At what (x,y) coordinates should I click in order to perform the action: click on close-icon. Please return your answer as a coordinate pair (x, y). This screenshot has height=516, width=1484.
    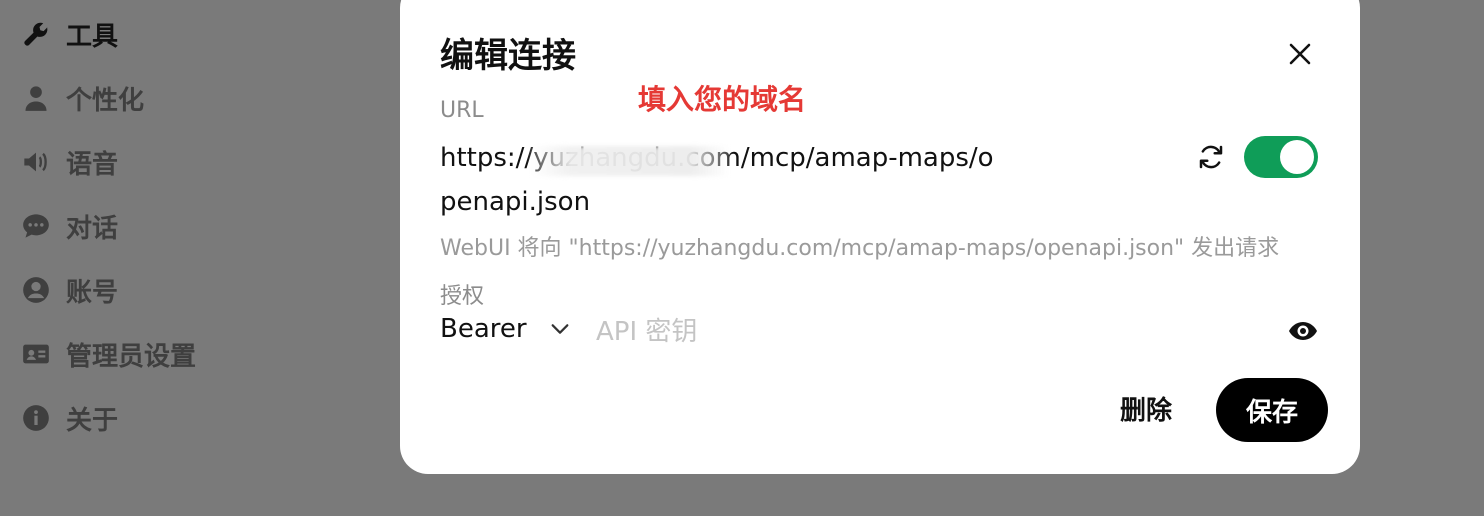
    Looking at the image, I should click on (1300, 54).